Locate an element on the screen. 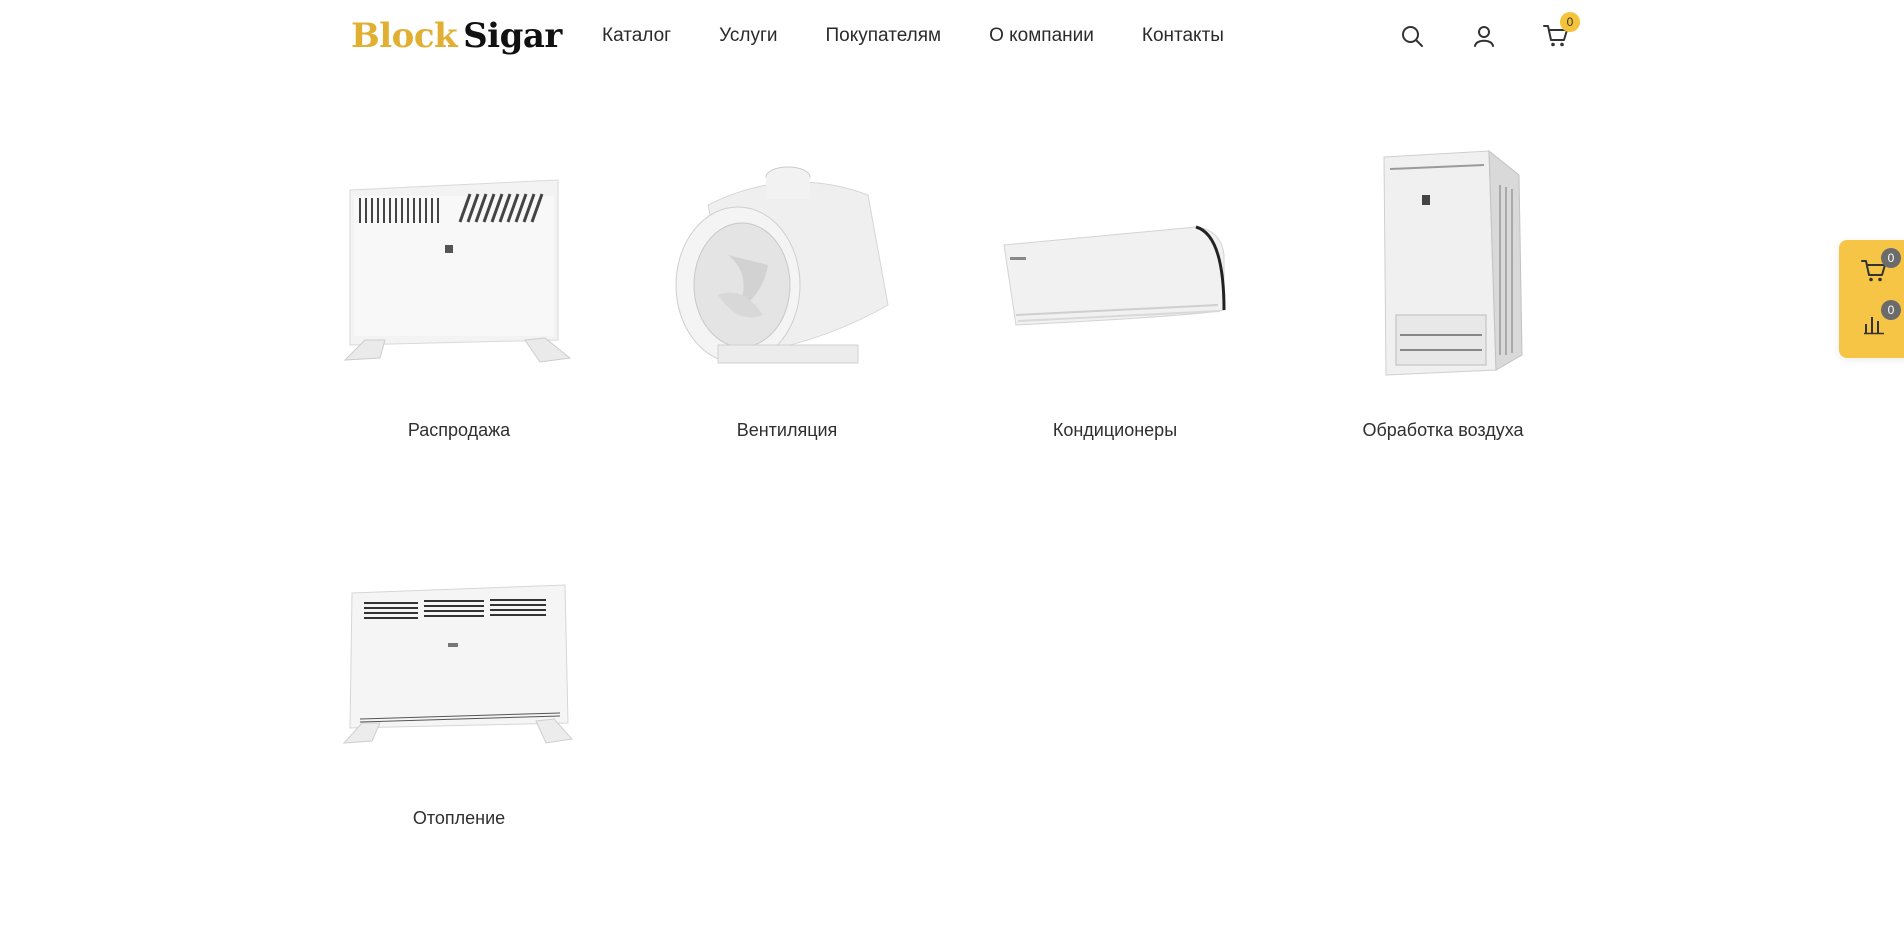 This screenshot has width=1904, height=931. search-button is located at coordinates (1412, 36).